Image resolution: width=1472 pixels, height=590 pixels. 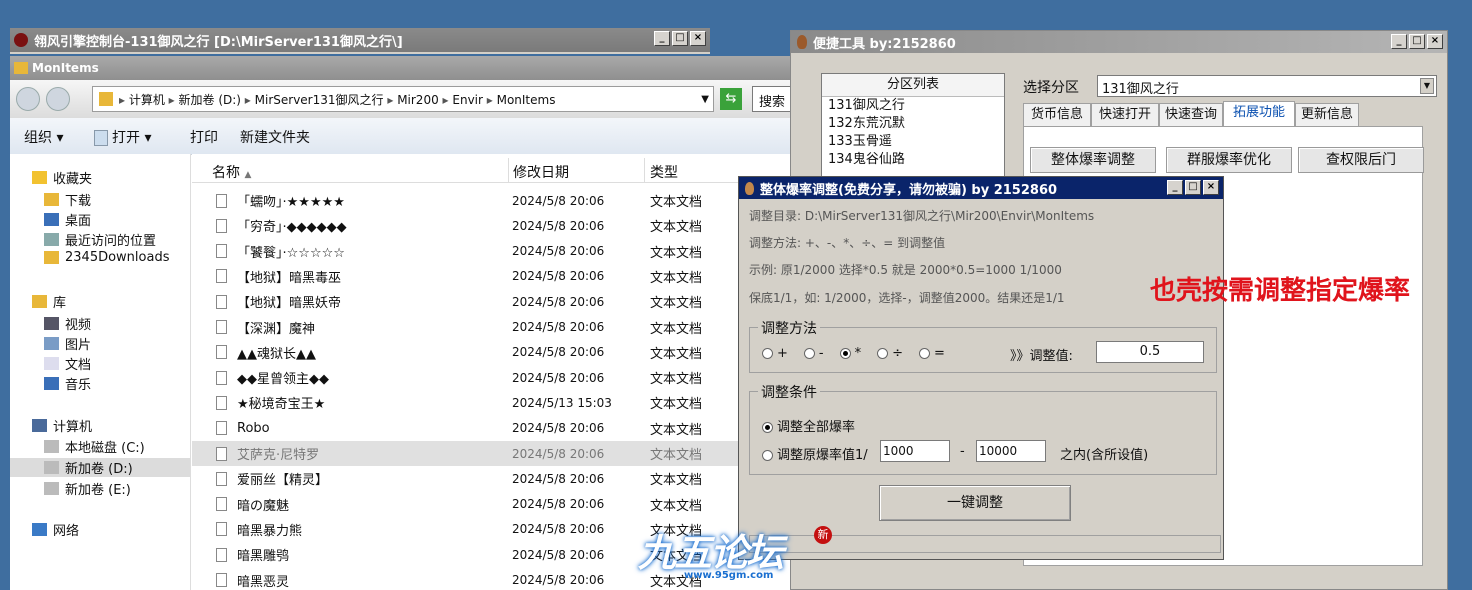 What do you see at coordinates (204, 137) in the screenshot?
I see `print-button: 打印` at bounding box center [204, 137].